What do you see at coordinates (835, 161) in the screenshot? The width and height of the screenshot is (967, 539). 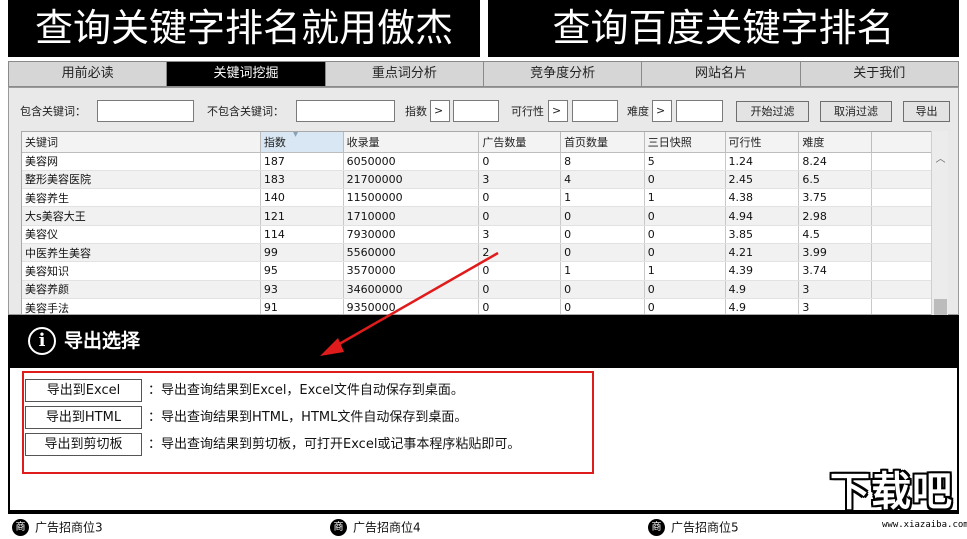 I see `cell: 8.24` at bounding box center [835, 161].